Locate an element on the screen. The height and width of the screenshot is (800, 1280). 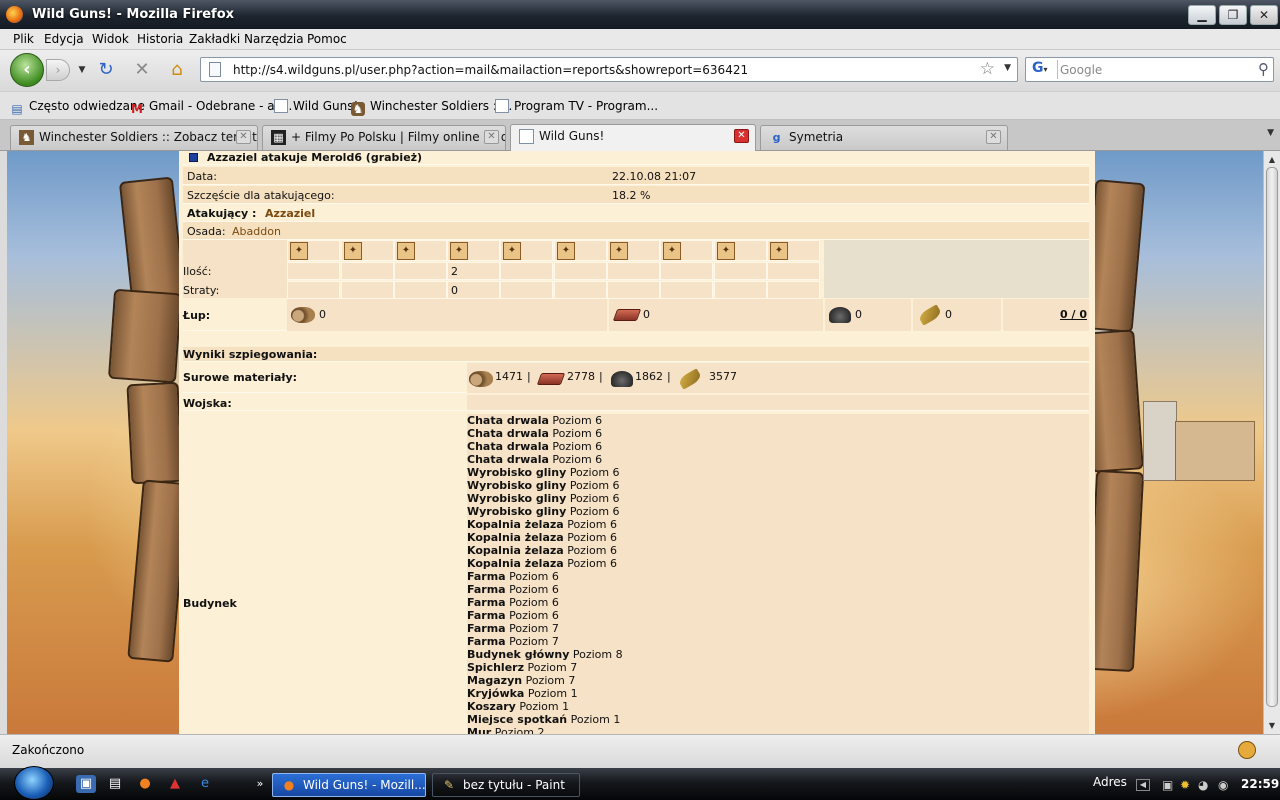
building-item: Koszary Poziom 1 is located at coordinates (778, 706).